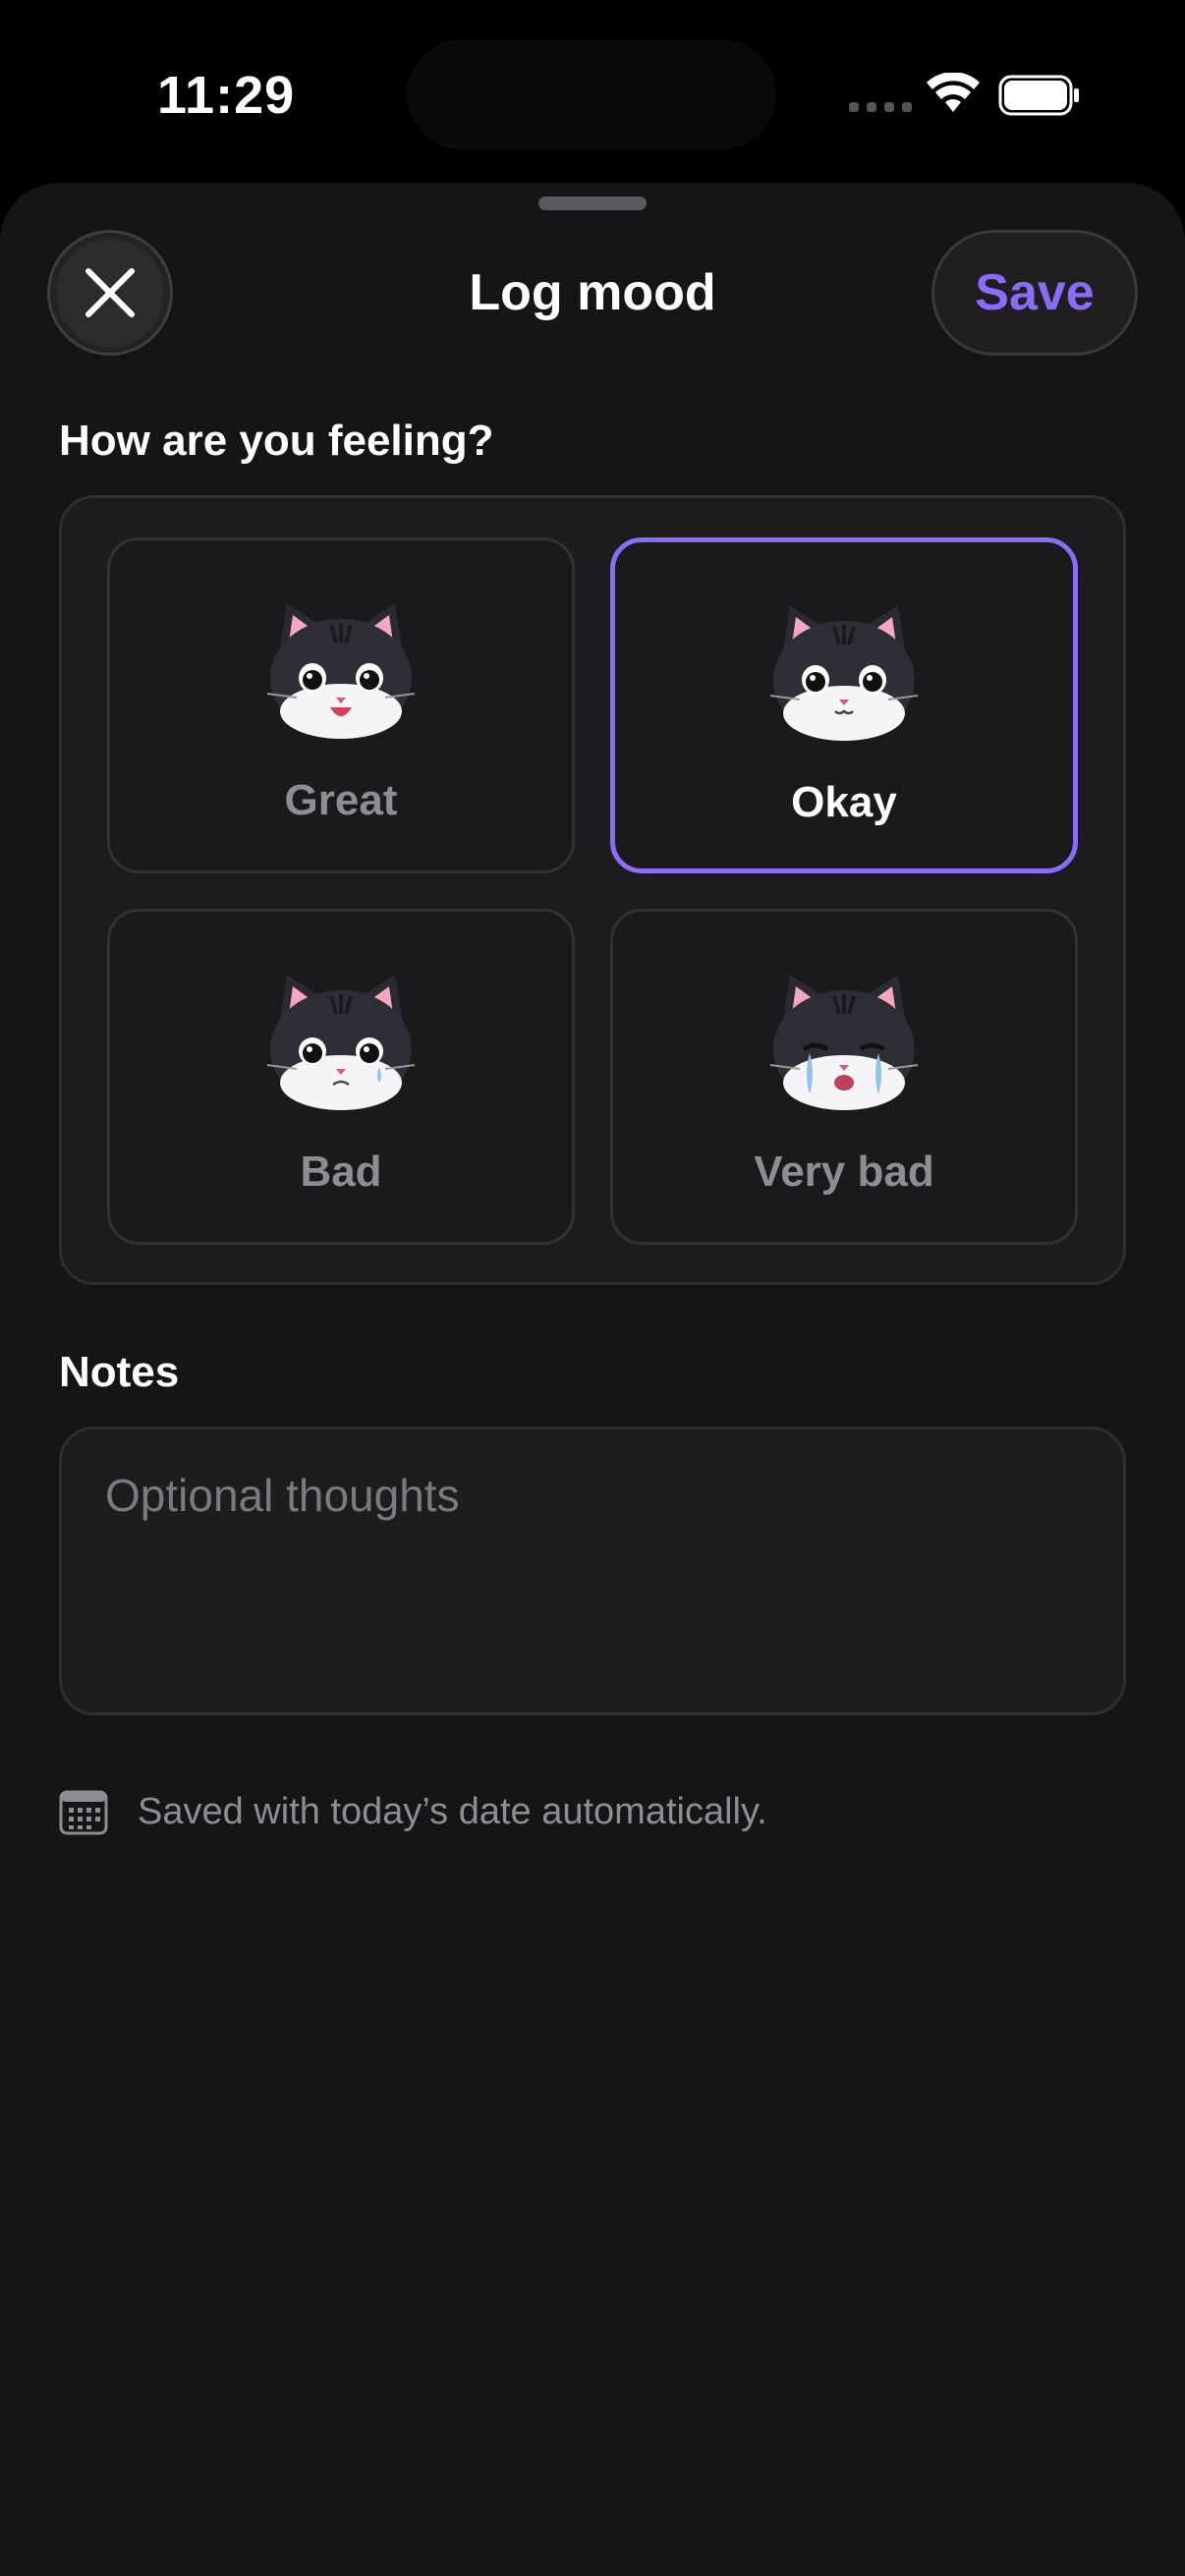 This screenshot has width=1185, height=2576. I want to click on status-bar: 11:29, so click(592, 93).